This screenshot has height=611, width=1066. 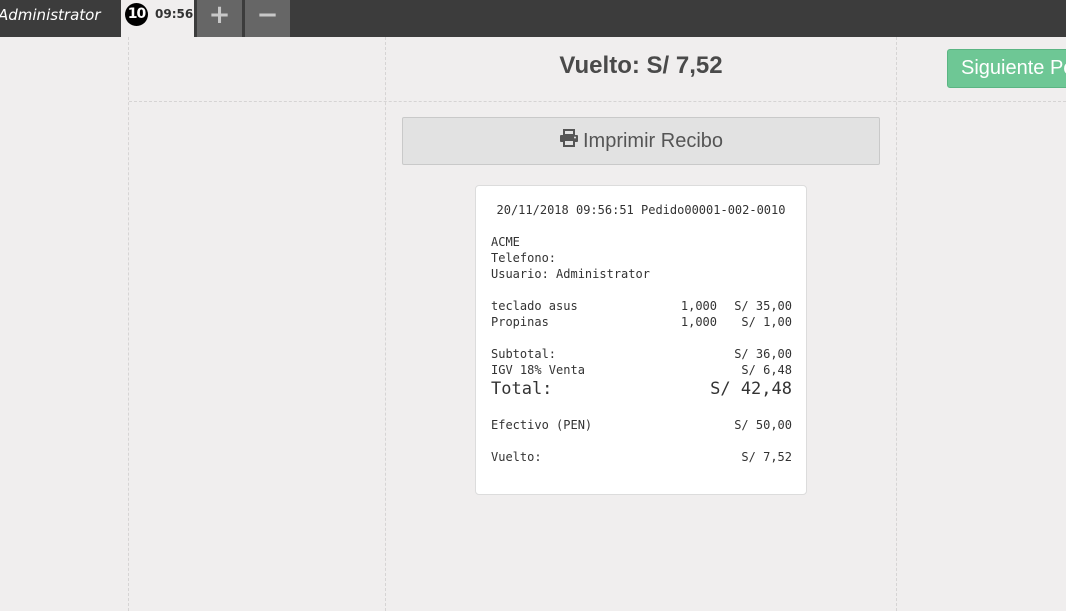 What do you see at coordinates (766, 322) in the screenshot?
I see `item-price: S/ 1,00` at bounding box center [766, 322].